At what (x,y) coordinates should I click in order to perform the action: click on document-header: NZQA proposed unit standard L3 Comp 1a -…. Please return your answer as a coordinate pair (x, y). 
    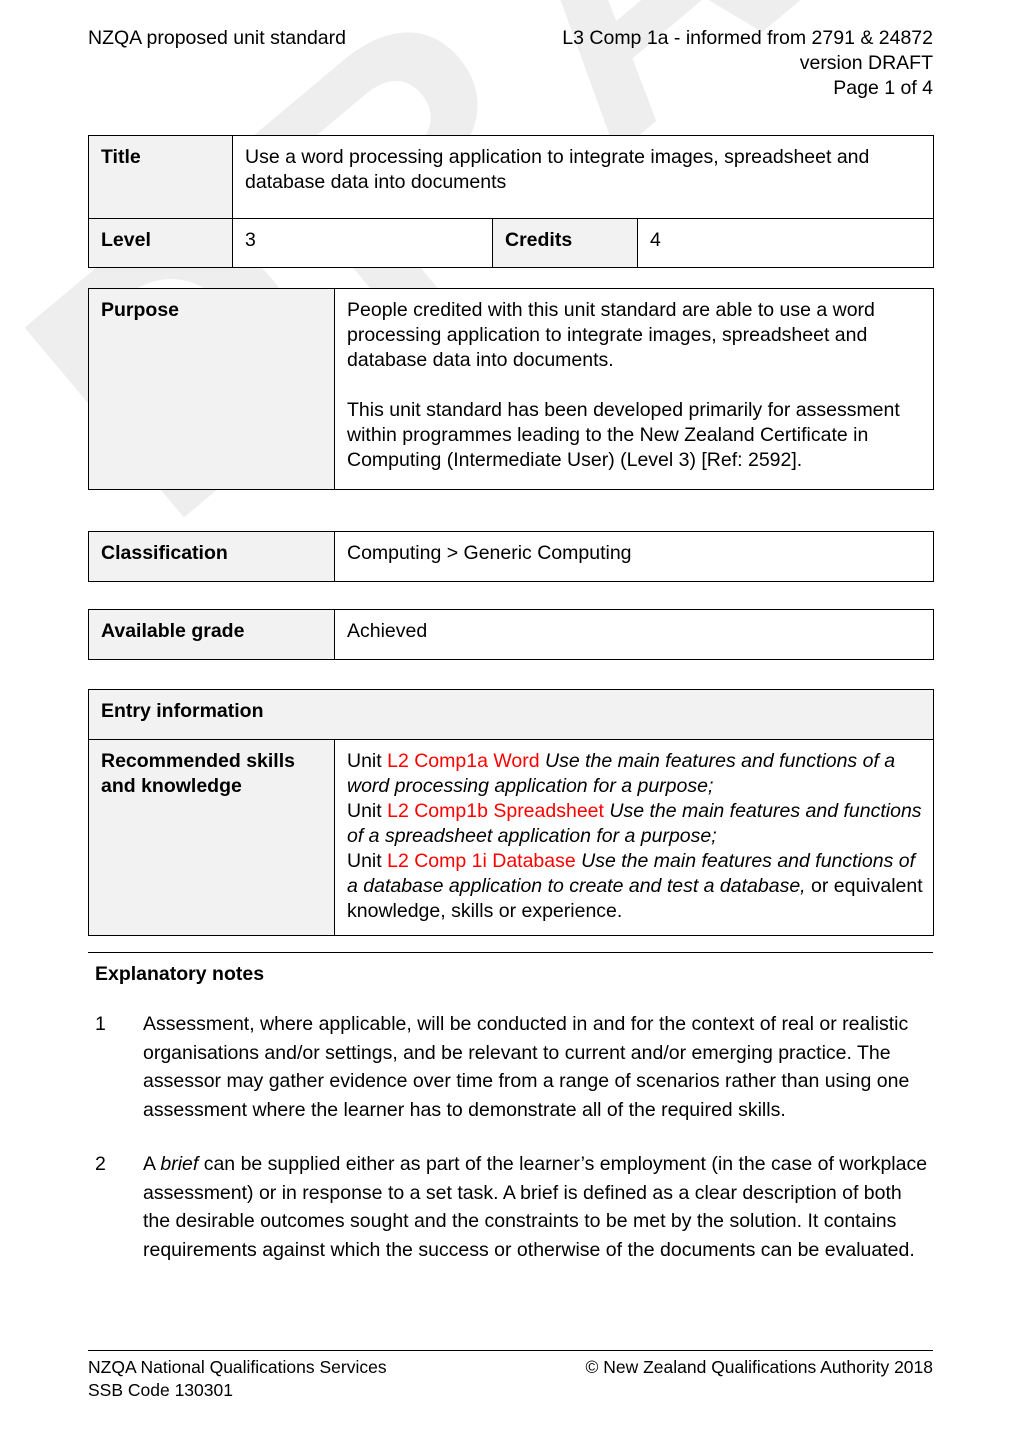
    Looking at the image, I should click on (510, 63).